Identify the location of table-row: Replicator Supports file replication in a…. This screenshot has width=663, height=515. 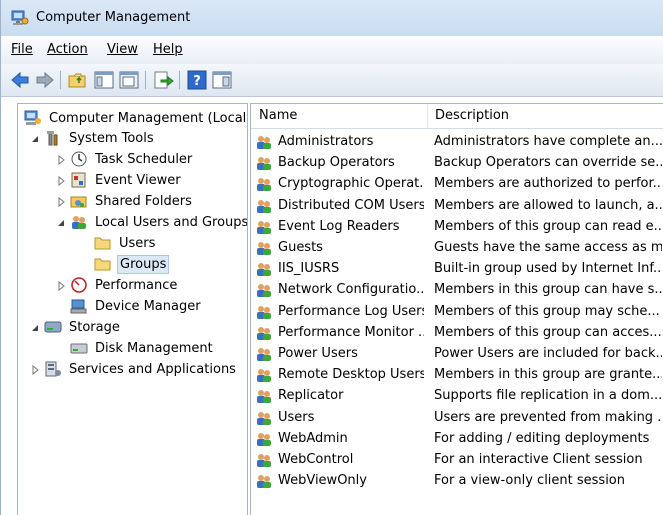
(457, 396).